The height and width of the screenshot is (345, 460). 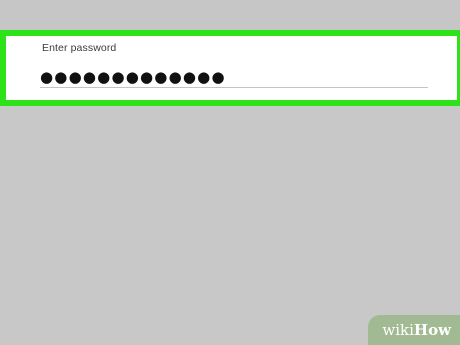 I want to click on password-field-label: Enter password, so click(x=79, y=48).